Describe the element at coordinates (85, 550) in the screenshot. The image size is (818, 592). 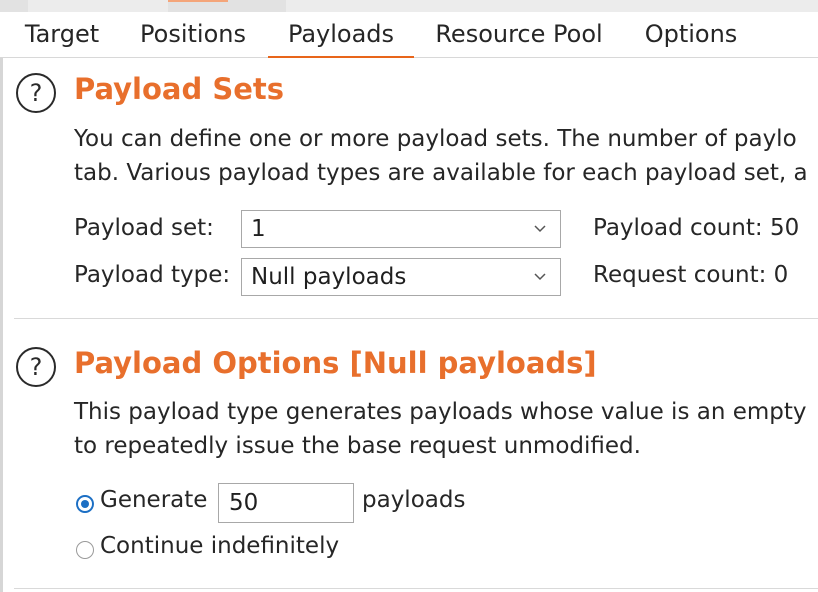
I see `continue-indefinitely-radio` at that location.